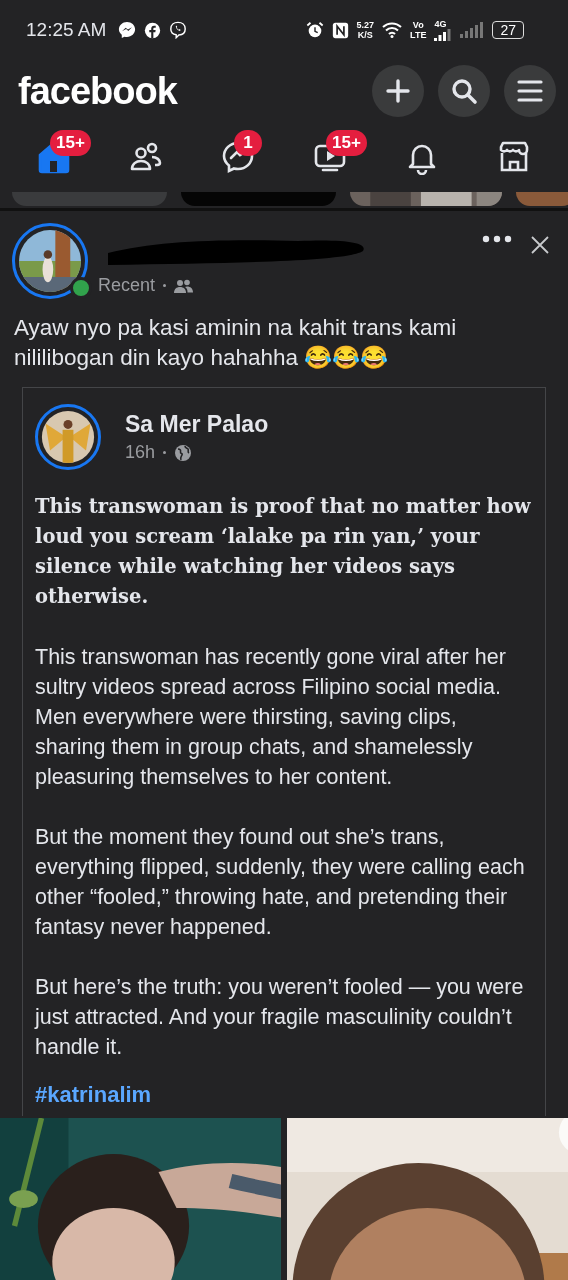  Describe the element at coordinates (542, 199) in the screenshot. I see `story-card` at that location.